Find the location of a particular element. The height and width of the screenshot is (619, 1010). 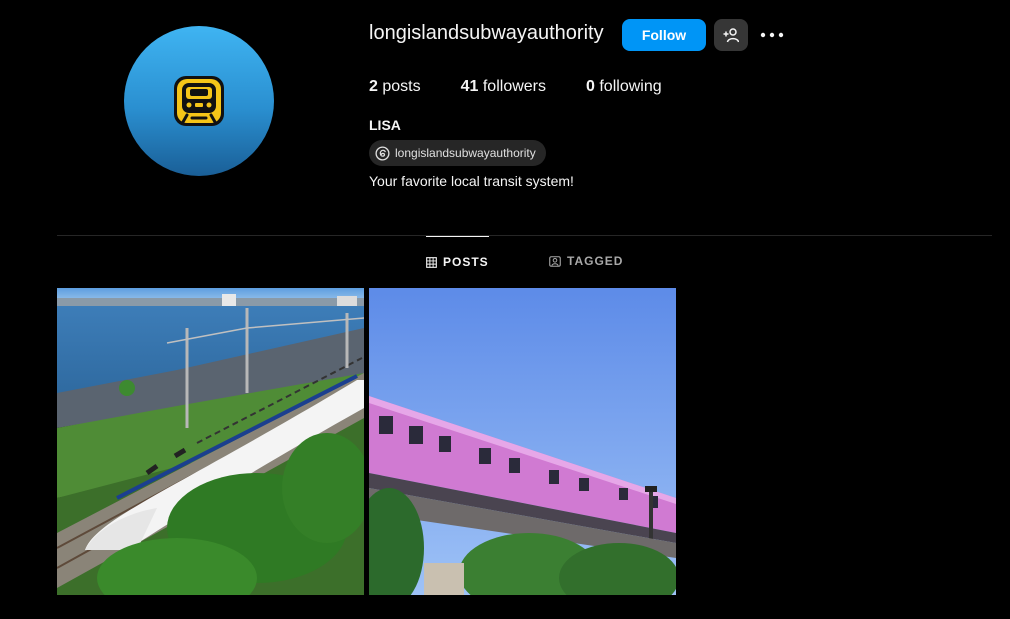

profile-avatar is located at coordinates (199, 101).